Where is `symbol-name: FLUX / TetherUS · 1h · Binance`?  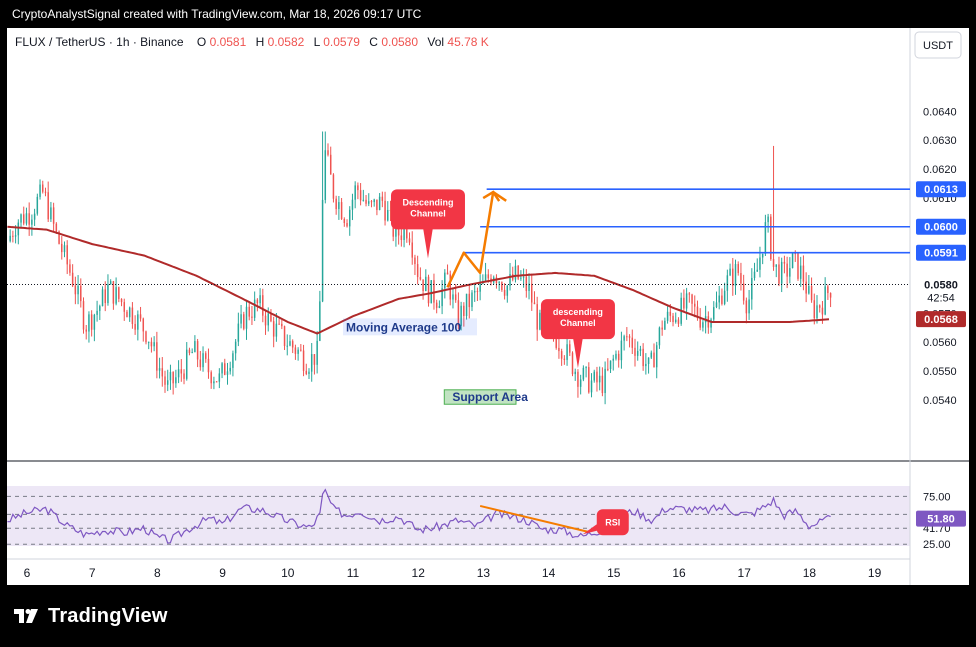 symbol-name: FLUX / TetherUS · 1h · Binance is located at coordinates (99, 42).